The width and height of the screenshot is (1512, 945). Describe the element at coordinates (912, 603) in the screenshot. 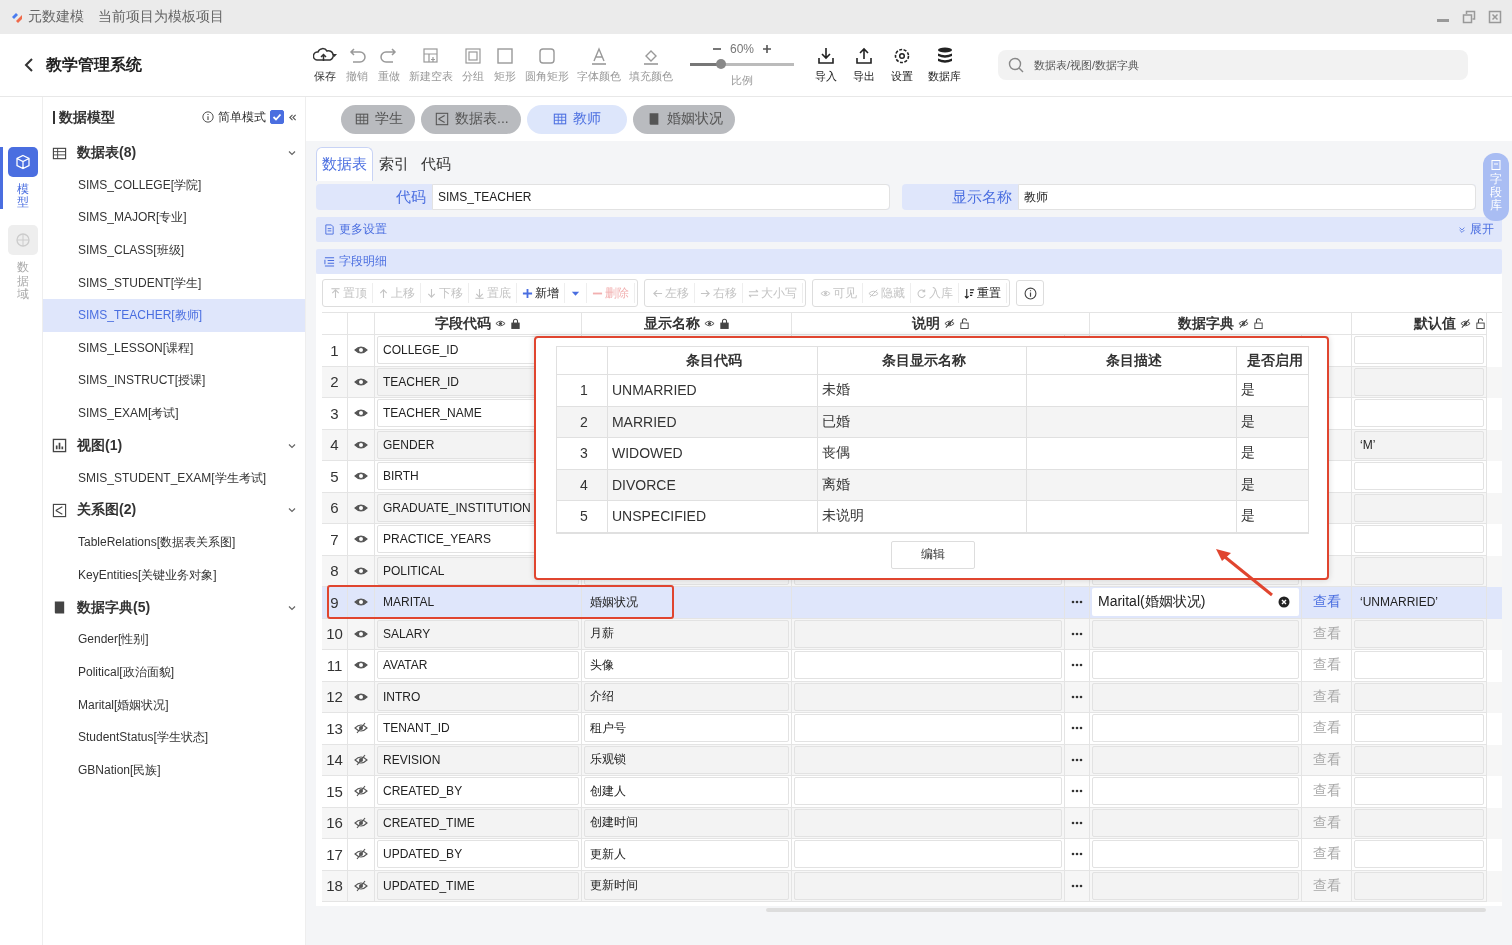

I see `table-row: 9 MARITAL 婚姻状况 Marital(婚姻状况) 查看 ‘UNMARRIED’` at that location.